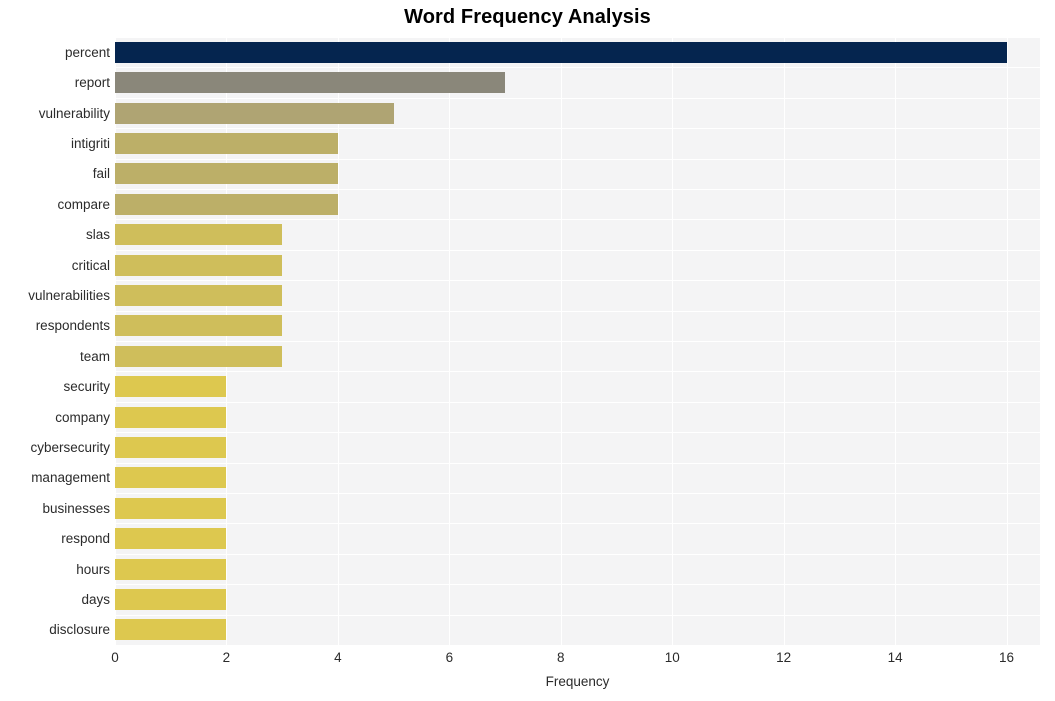  I want to click on y-axis-tick-label: intigriti, so click(90, 143).